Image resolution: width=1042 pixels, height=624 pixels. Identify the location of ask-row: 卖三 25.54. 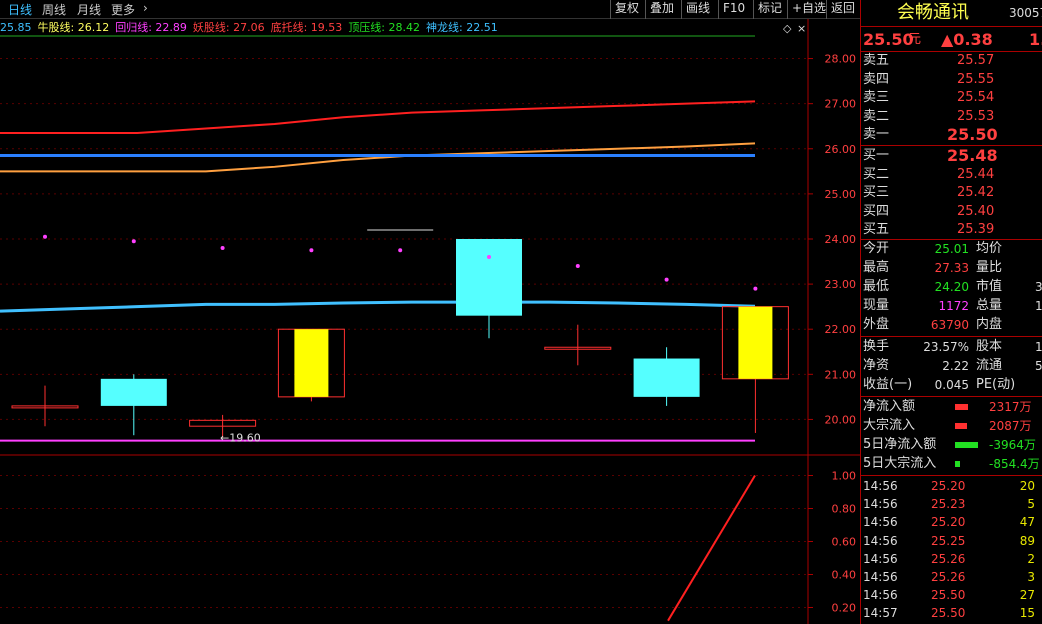
(951, 98).